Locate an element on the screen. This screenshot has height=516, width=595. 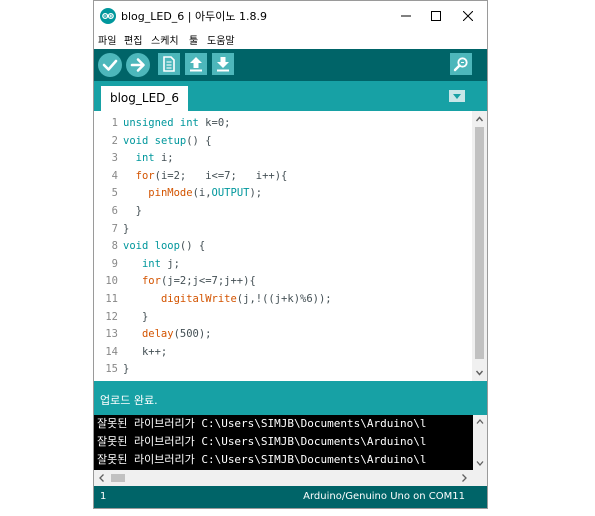
new-icon is located at coordinates (169, 64).